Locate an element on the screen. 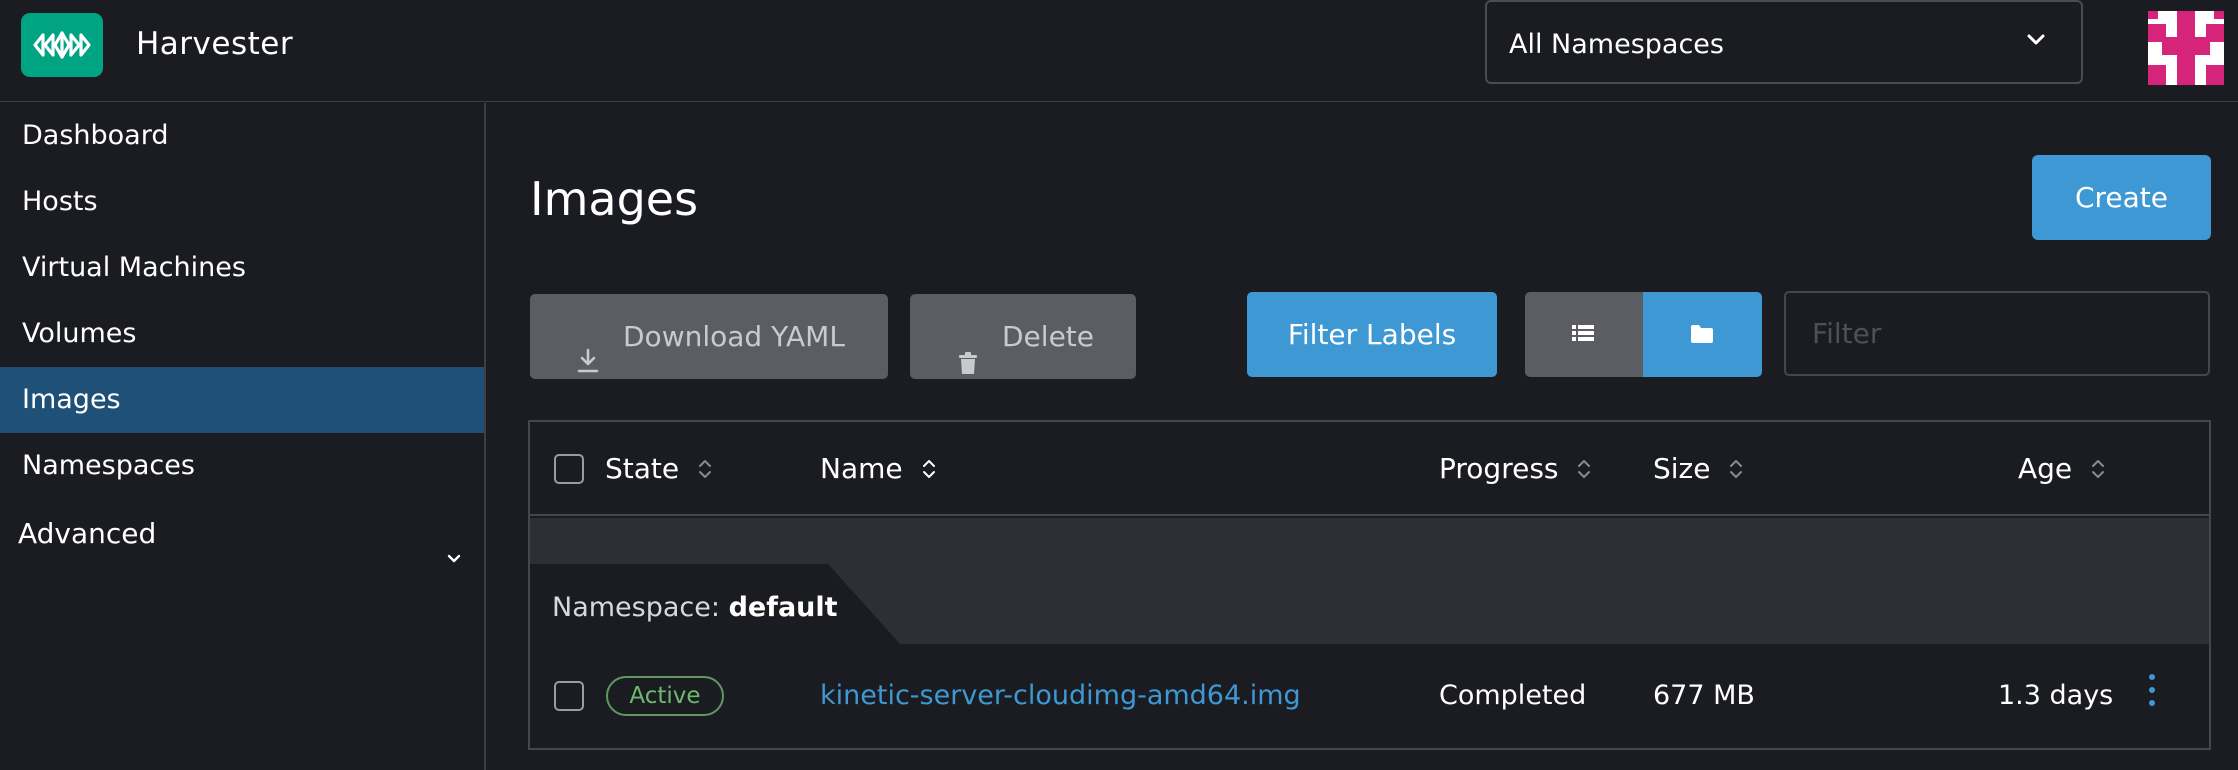  sidebar-item-label: Dashboard is located at coordinates (95, 135).